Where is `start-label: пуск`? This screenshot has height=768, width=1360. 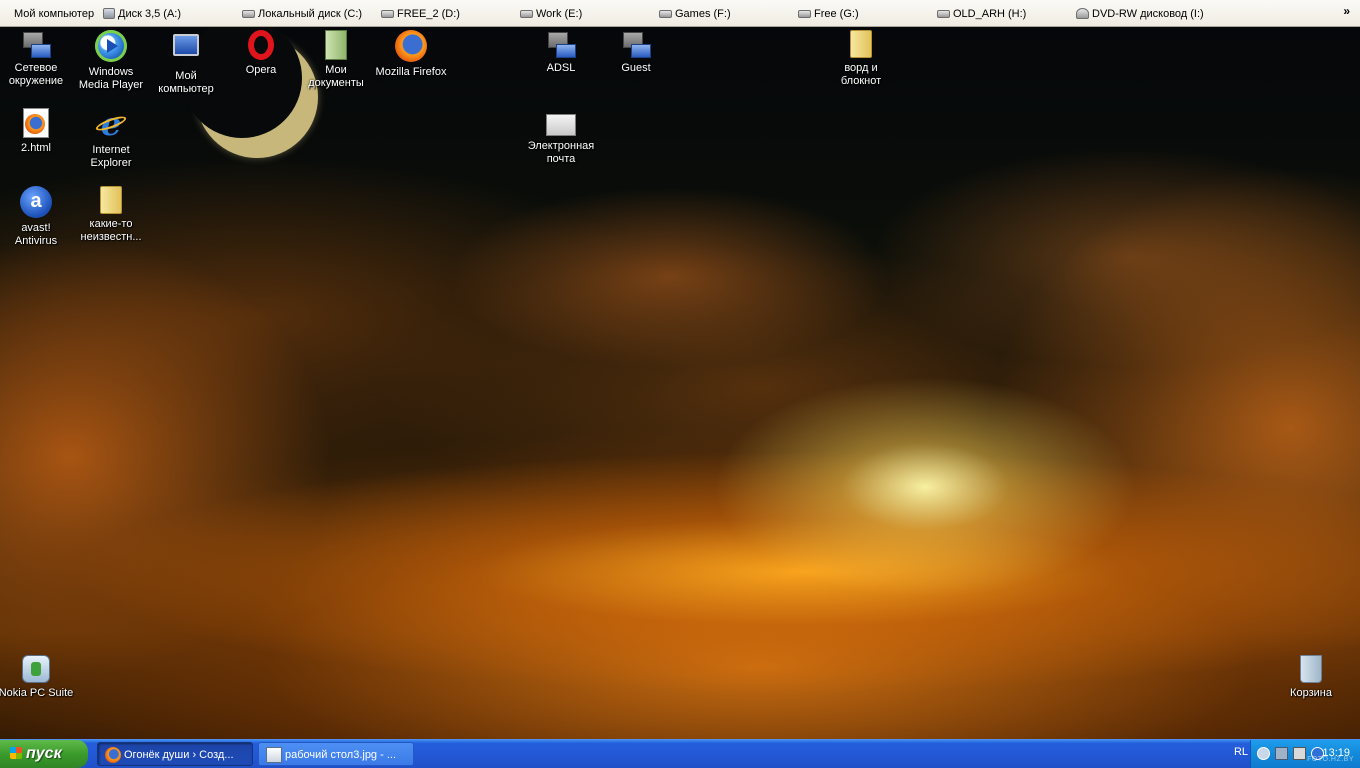
start-label: пуск is located at coordinates (44, 753).